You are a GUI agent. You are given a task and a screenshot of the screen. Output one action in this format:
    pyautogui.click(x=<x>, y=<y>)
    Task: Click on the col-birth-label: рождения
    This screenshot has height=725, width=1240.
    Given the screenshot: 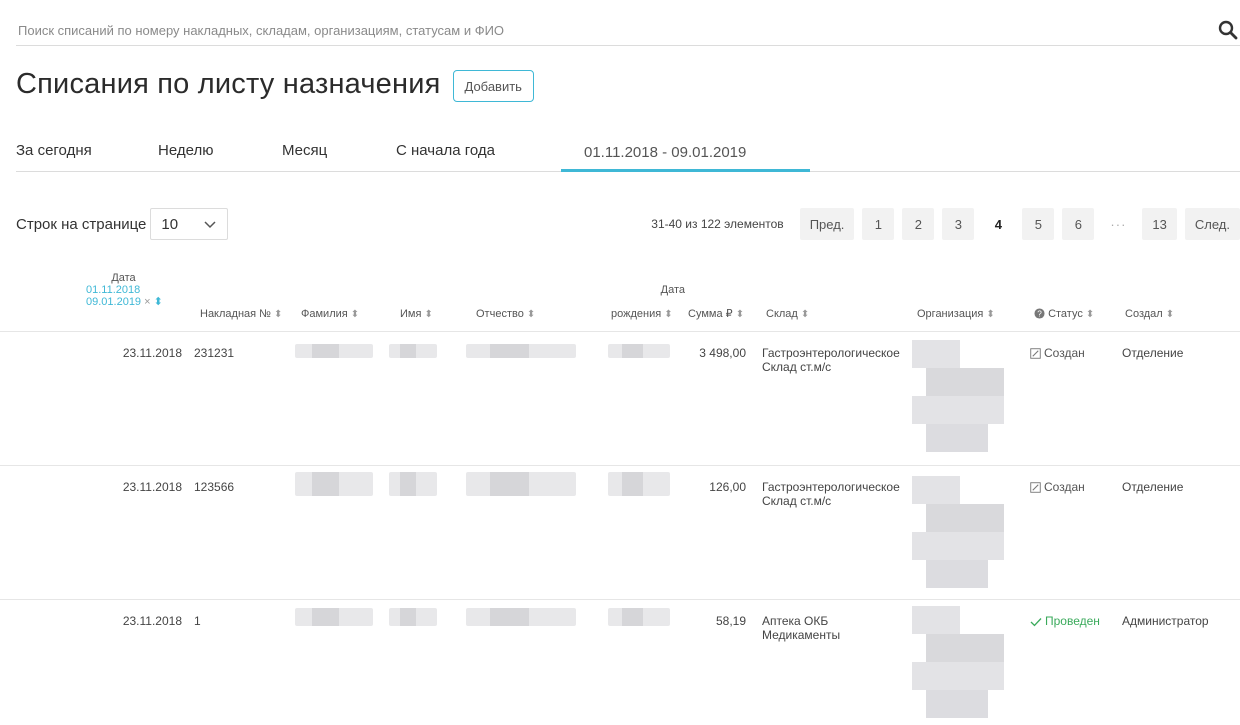 What is the action you would take?
    pyautogui.click(x=636, y=314)
    